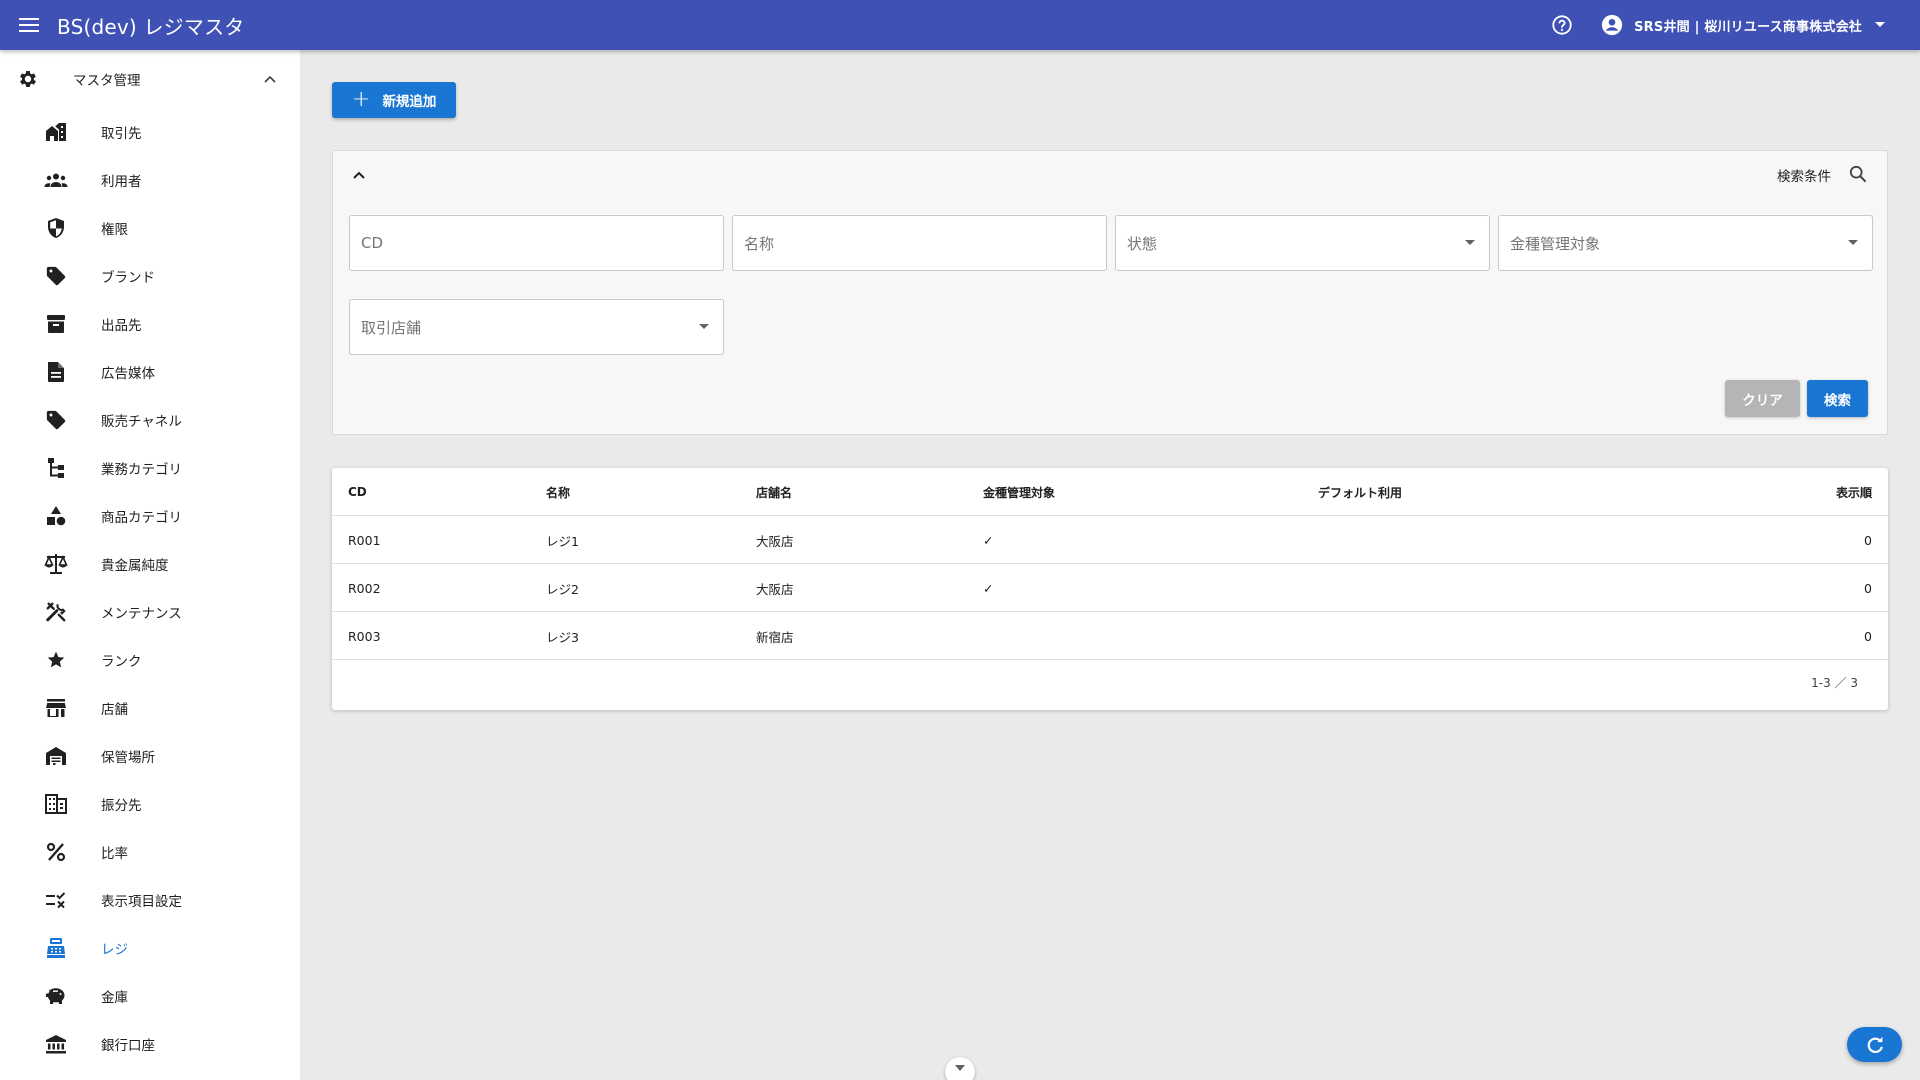 The image size is (1920, 1080). I want to click on sidebar-item-store: 店舗, so click(150, 708).